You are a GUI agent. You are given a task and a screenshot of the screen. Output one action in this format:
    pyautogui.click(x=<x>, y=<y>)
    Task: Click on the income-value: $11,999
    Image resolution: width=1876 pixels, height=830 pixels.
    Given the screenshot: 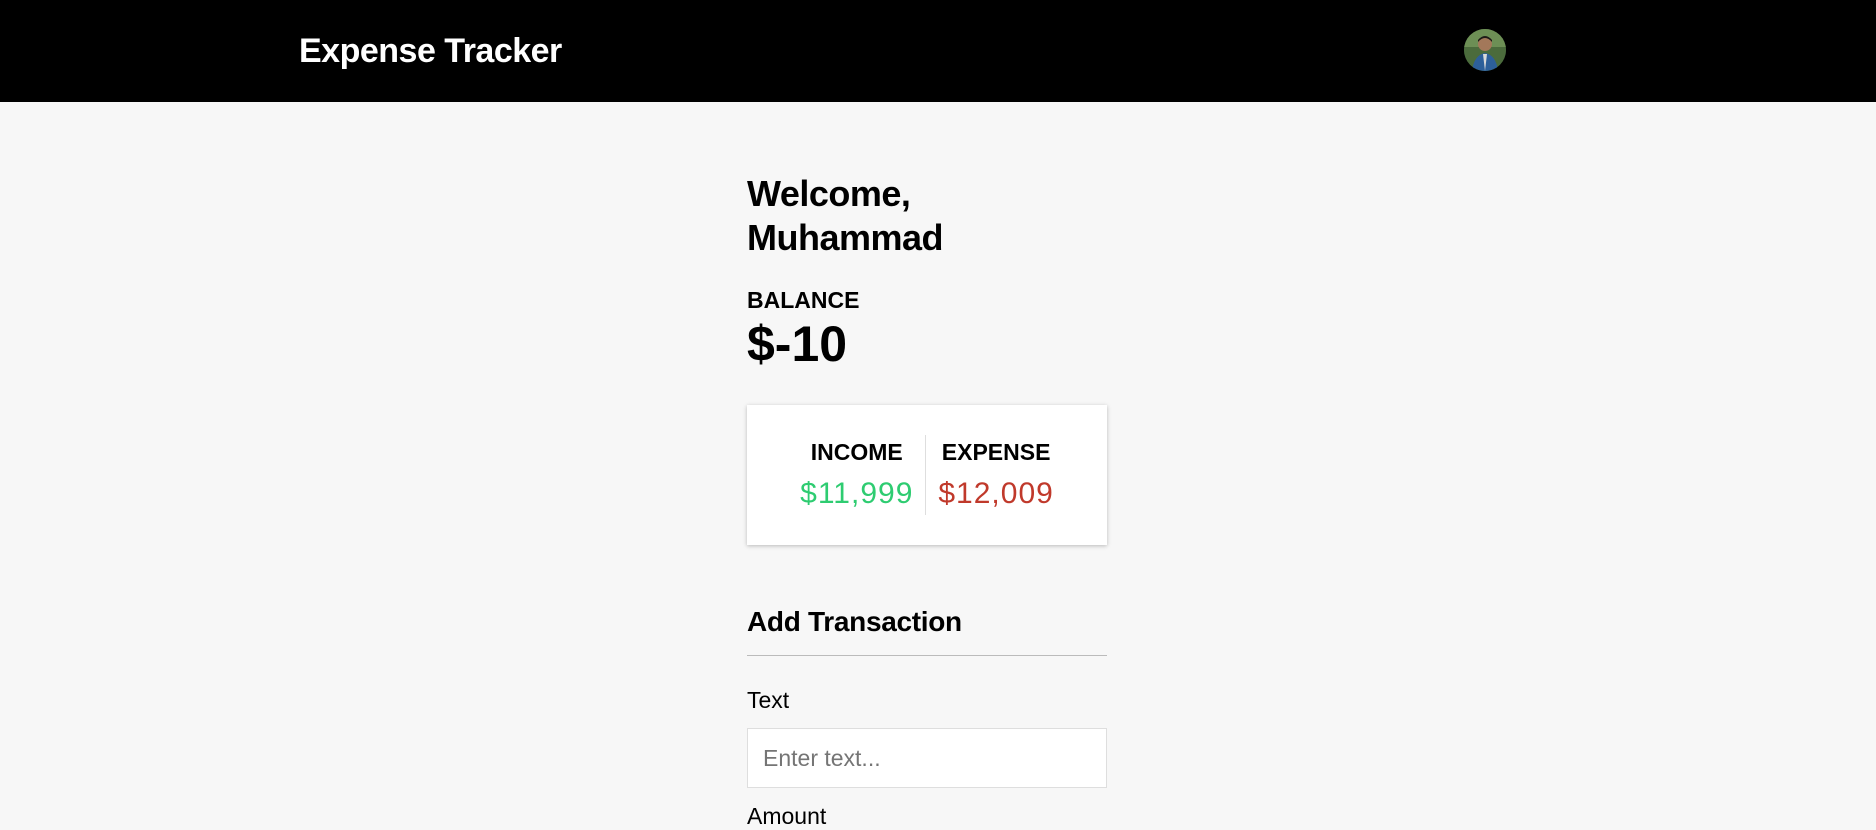 What is the action you would take?
    pyautogui.click(x=857, y=493)
    